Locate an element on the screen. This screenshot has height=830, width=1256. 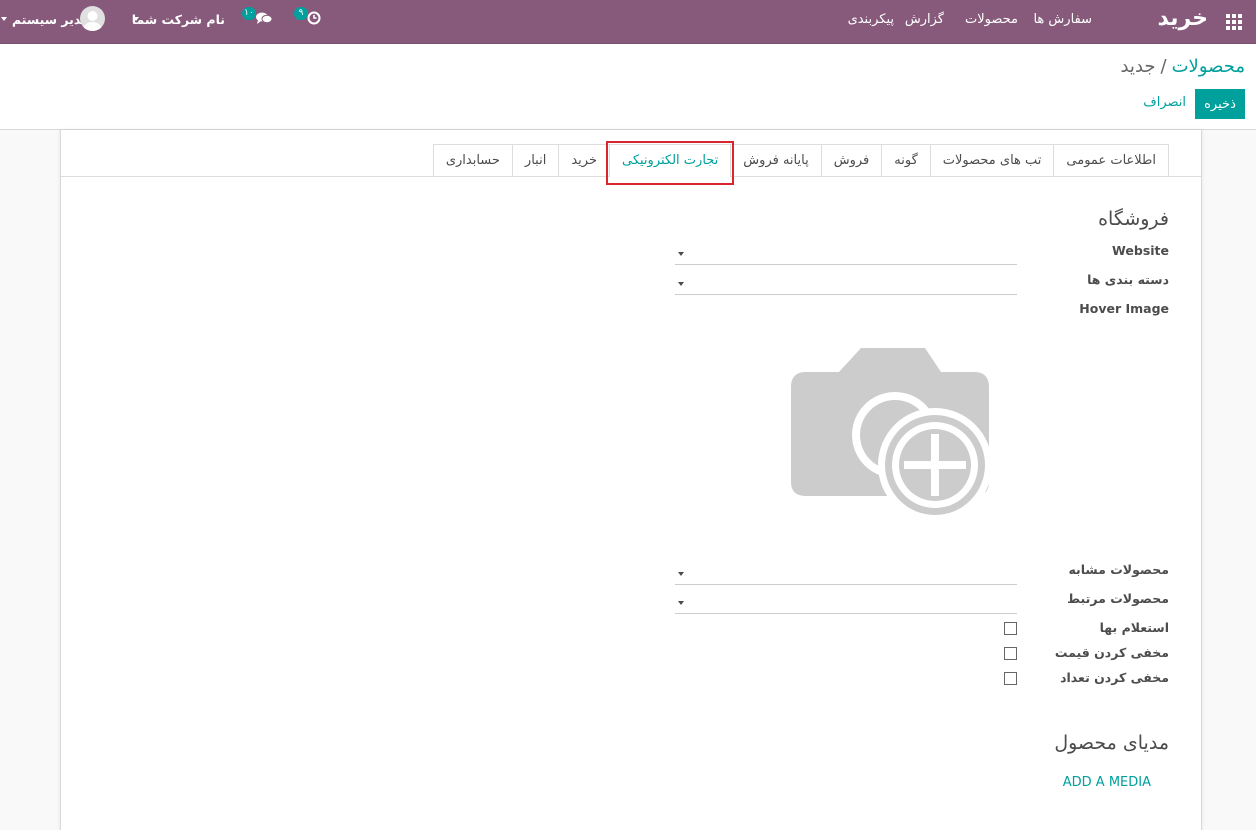
hide-quantity-label: مخفی کردن تعداد is located at coordinates (1114, 677).